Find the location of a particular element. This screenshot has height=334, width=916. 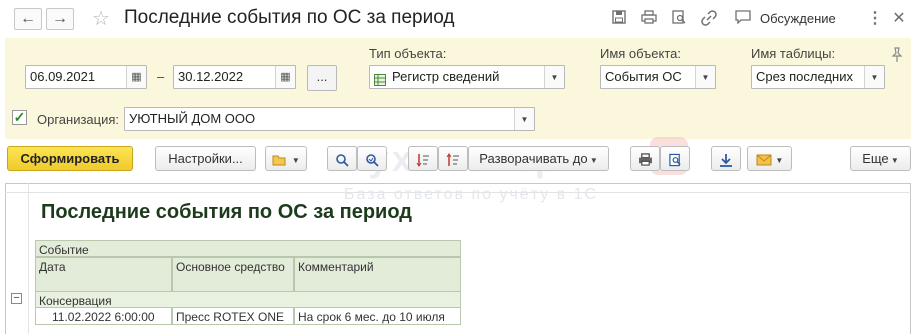

sort-down-icon is located at coordinates (423, 159).